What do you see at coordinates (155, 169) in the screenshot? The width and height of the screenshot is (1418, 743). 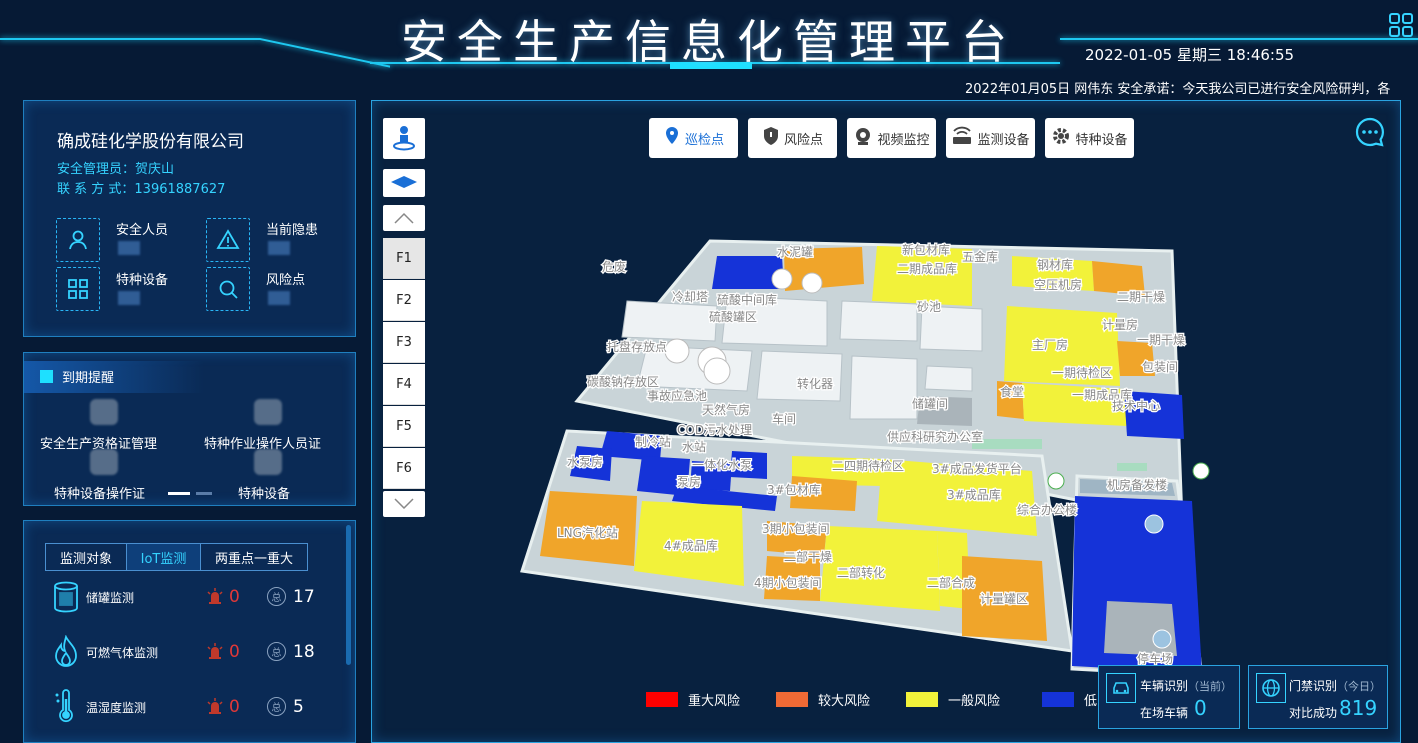 I see `manager-name: 贺庆山` at bounding box center [155, 169].